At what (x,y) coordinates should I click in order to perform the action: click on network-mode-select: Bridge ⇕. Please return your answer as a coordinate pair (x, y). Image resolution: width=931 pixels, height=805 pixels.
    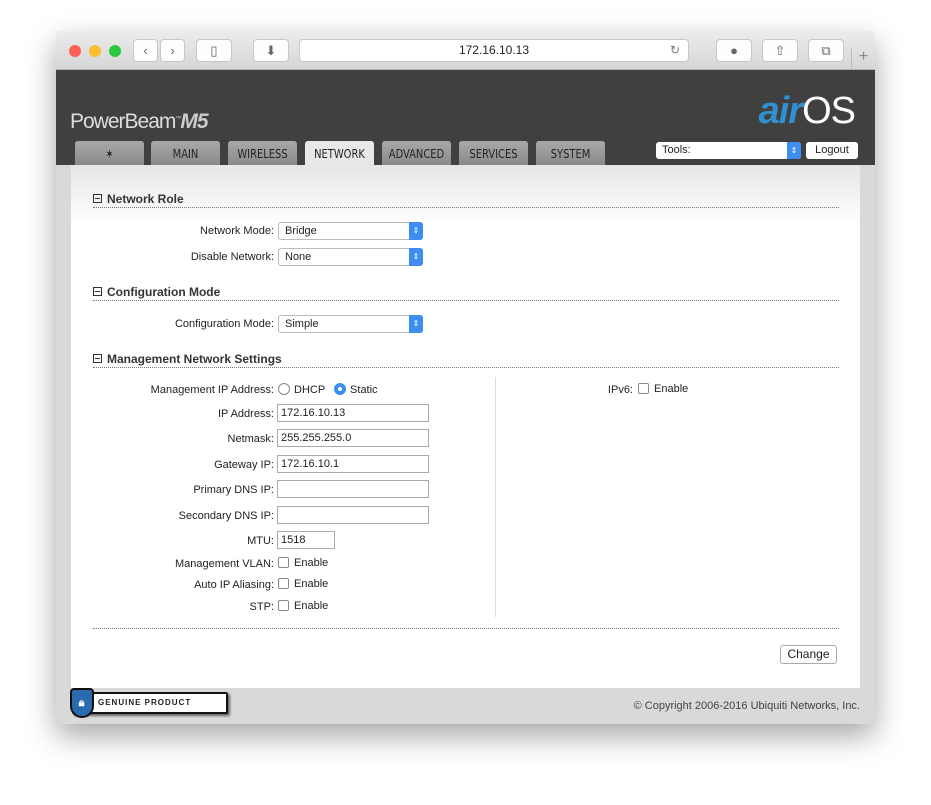
    Looking at the image, I should click on (350, 231).